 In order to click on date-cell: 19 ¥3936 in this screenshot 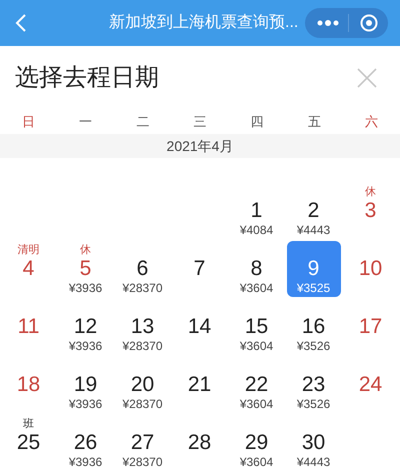, I will do `click(85, 385)`.